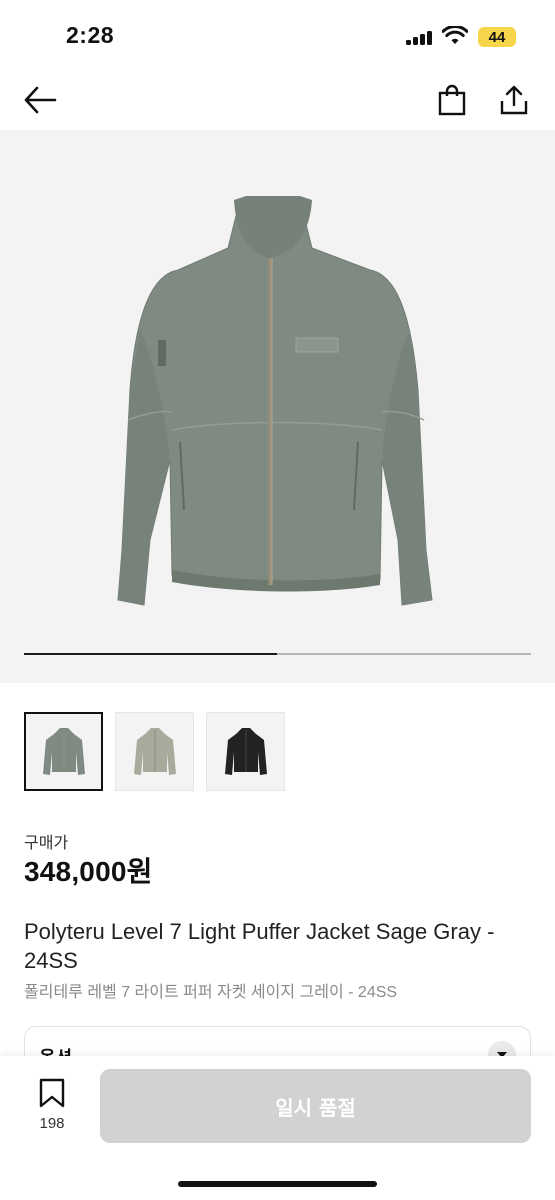  What do you see at coordinates (277, 654) in the screenshot?
I see `image-progress-bar` at bounding box center [277, 654].